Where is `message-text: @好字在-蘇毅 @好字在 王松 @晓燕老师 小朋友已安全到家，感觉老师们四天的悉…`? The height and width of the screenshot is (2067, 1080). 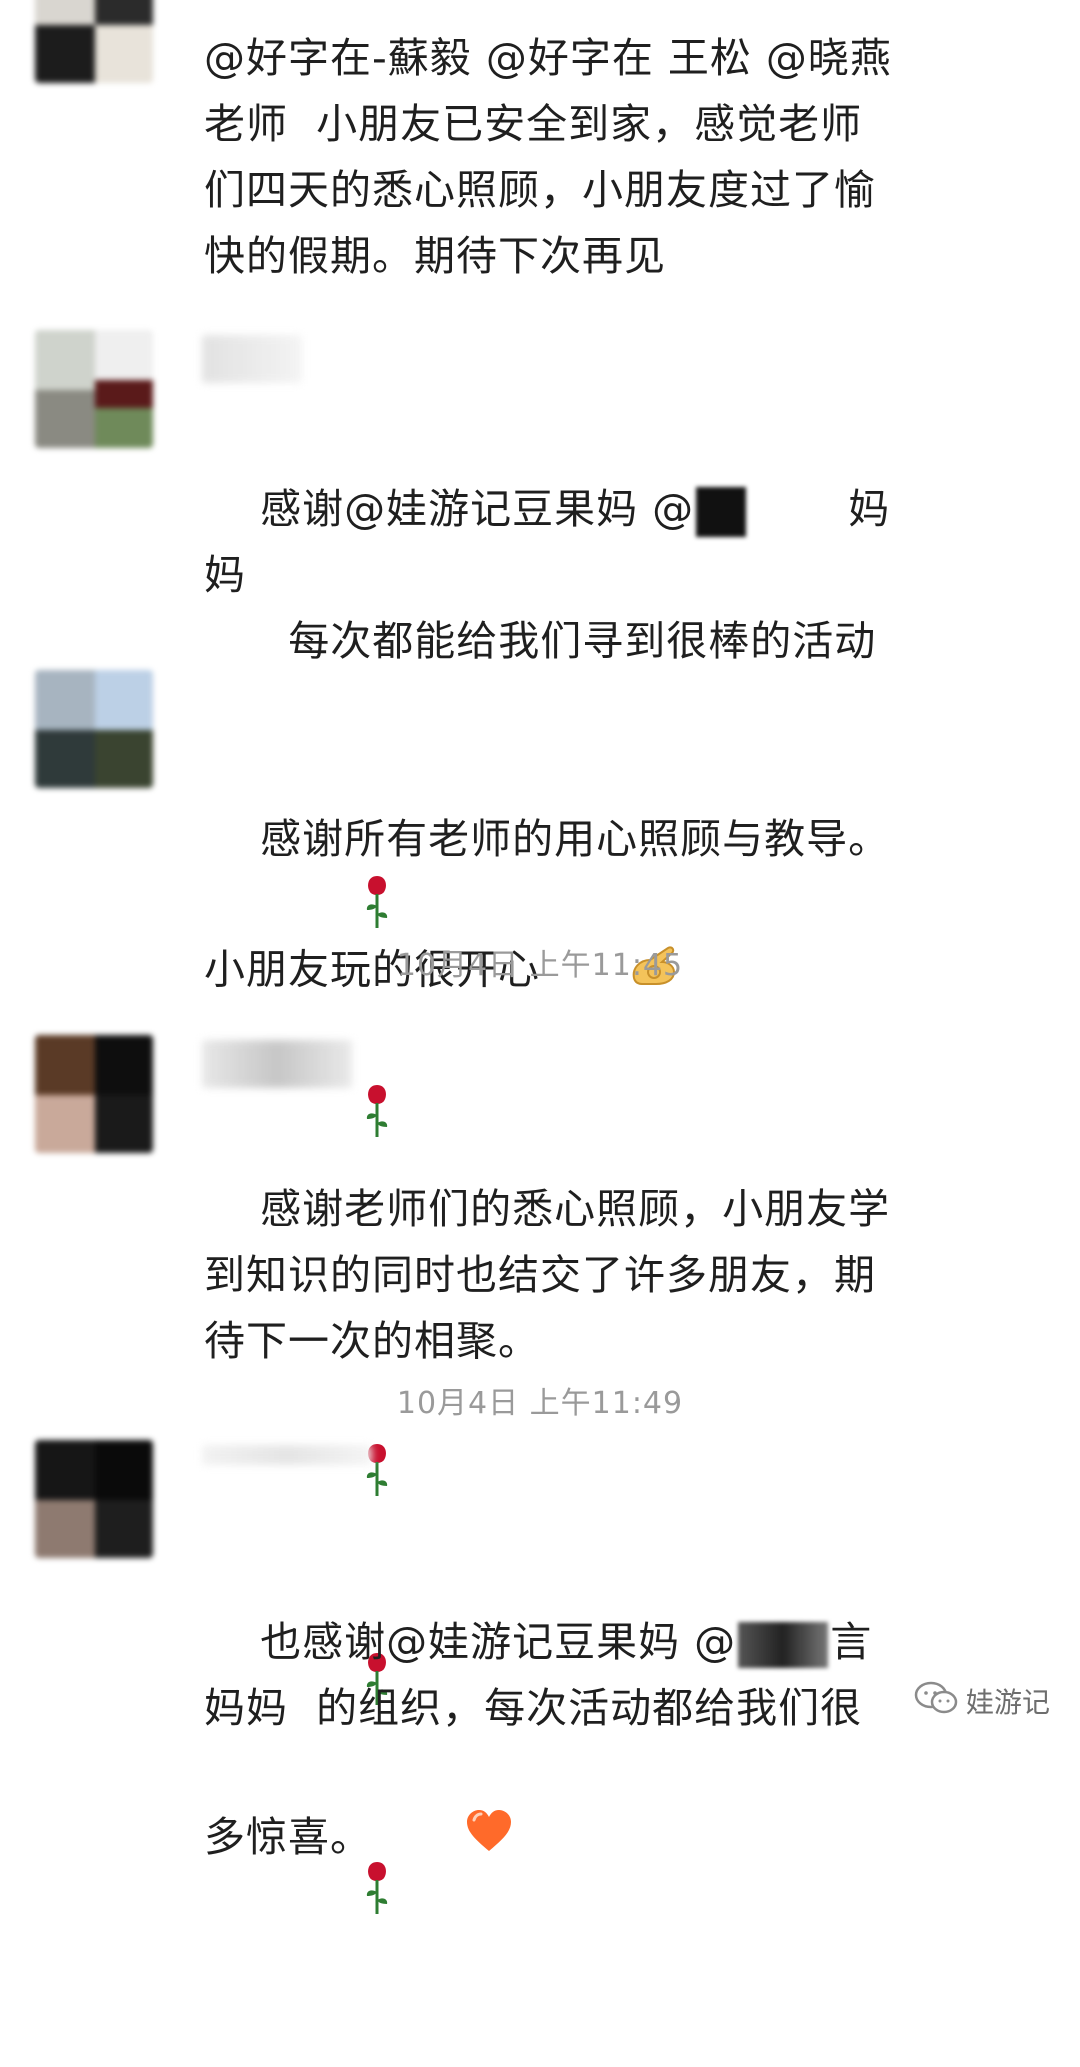 message-text: @好字在-蘇毅 @好字在 王松 @晓燕老师 小朋友已安全到家，感觉老师们四天的悉… is located at coordinates (548, 157).